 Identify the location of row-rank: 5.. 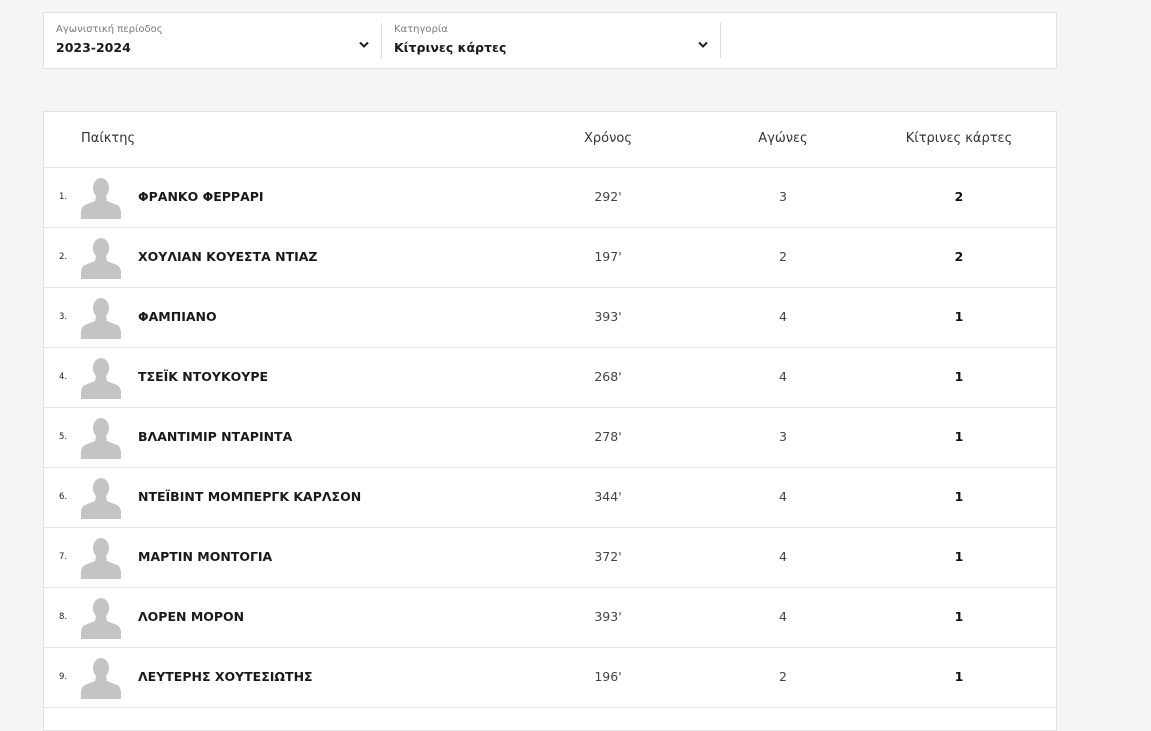
(63, 437).